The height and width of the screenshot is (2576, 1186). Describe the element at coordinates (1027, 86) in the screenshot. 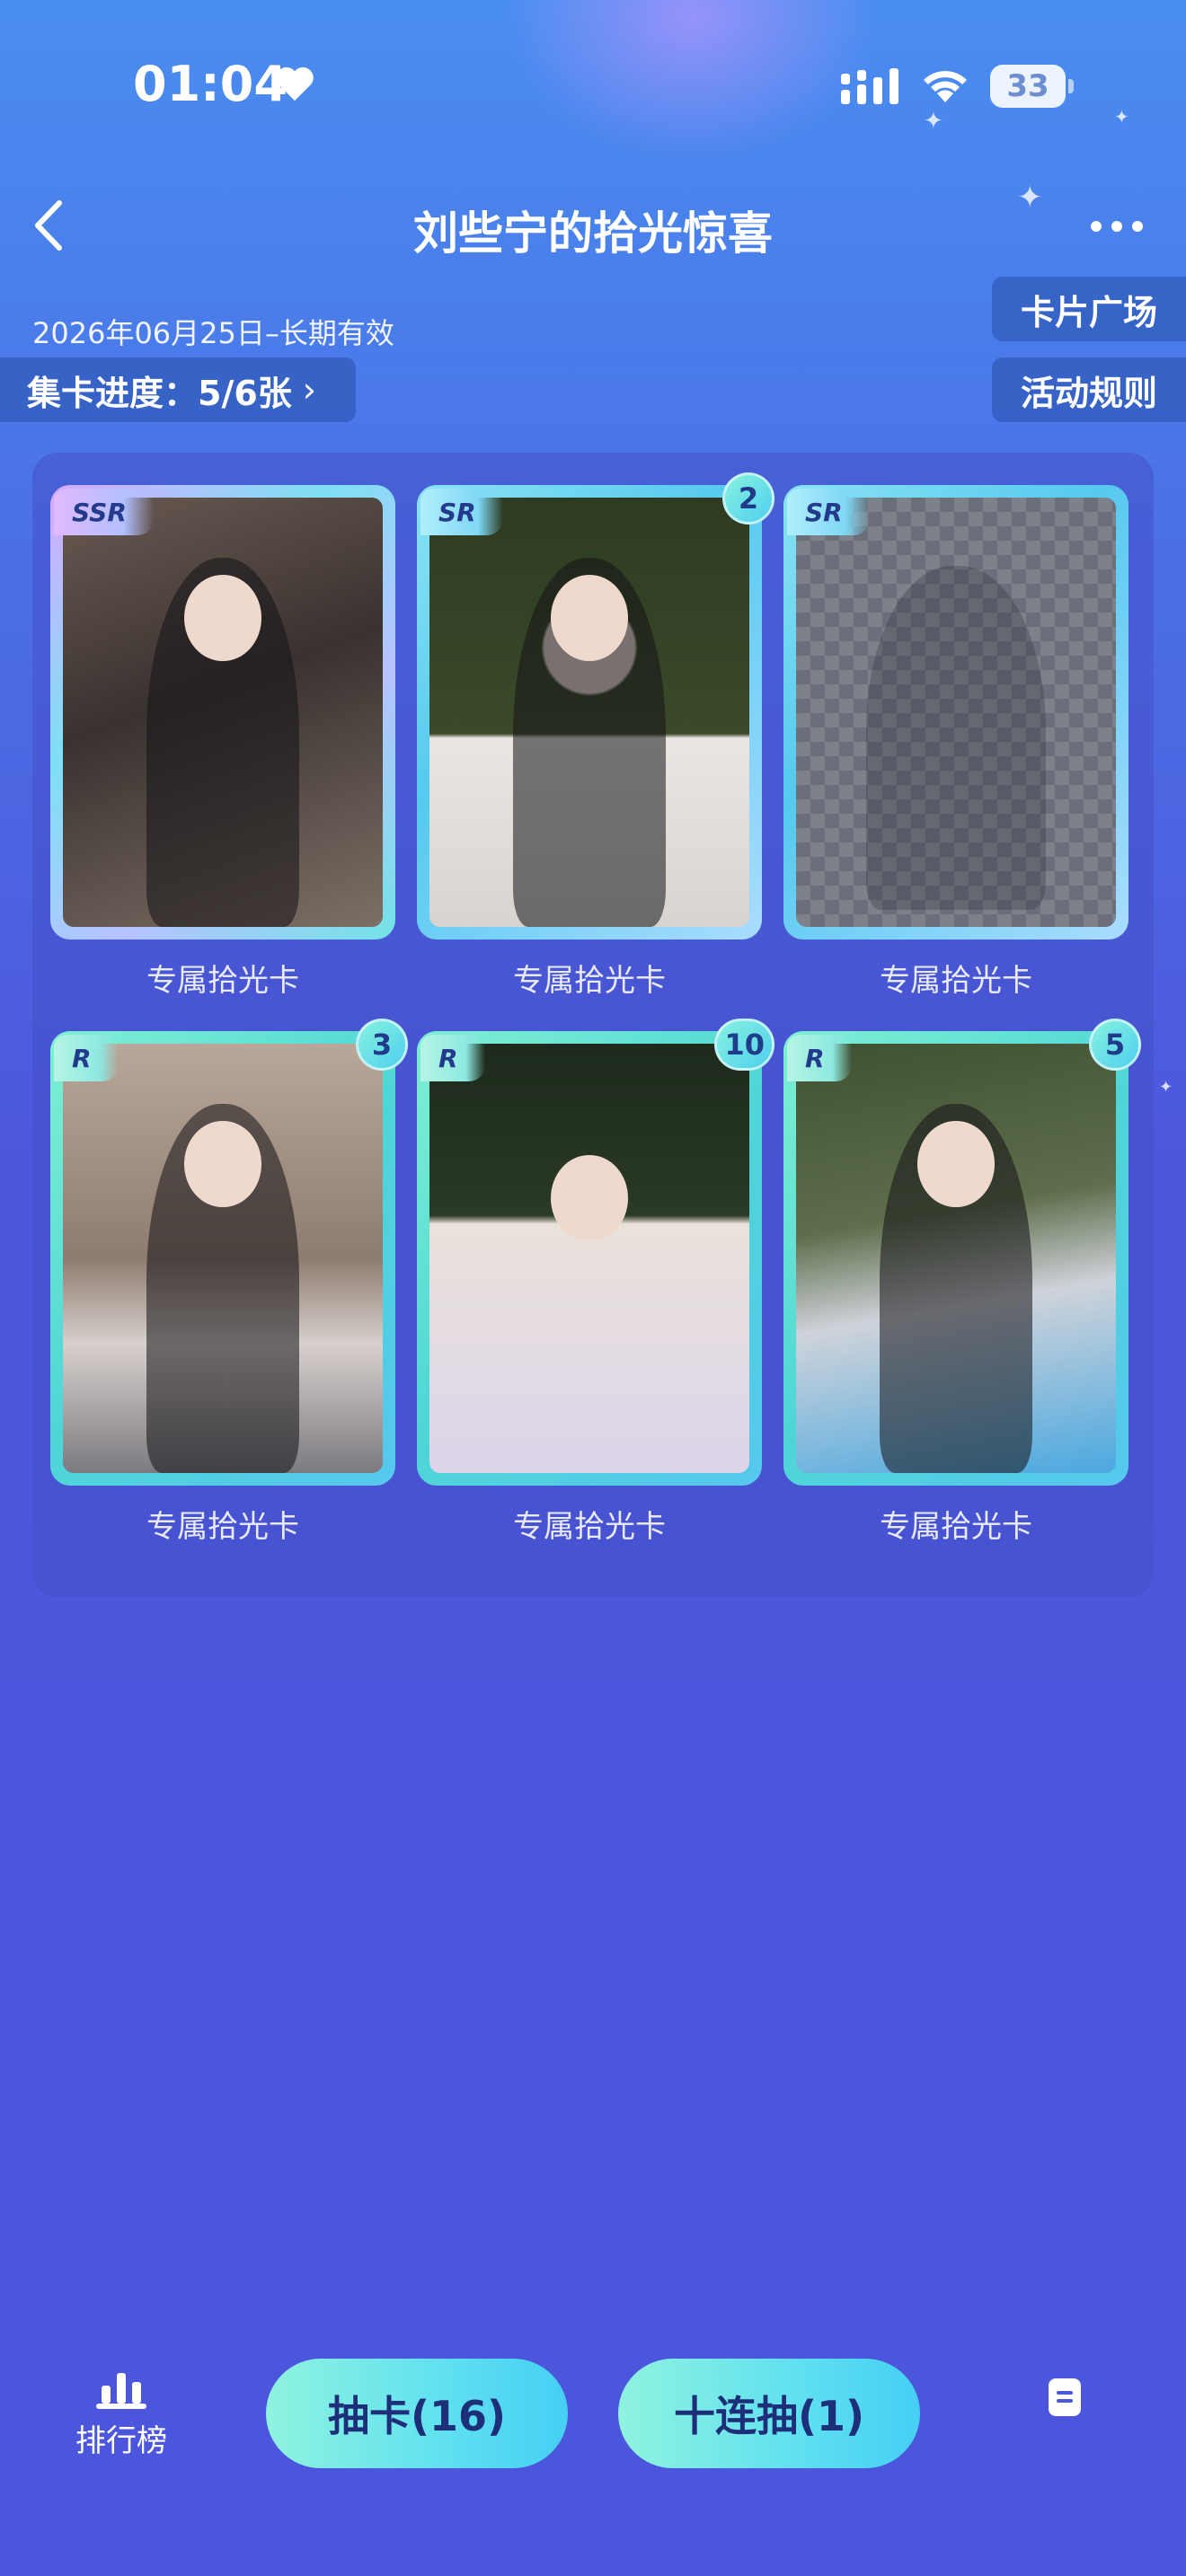

I see `battery-level: 33` at that location.